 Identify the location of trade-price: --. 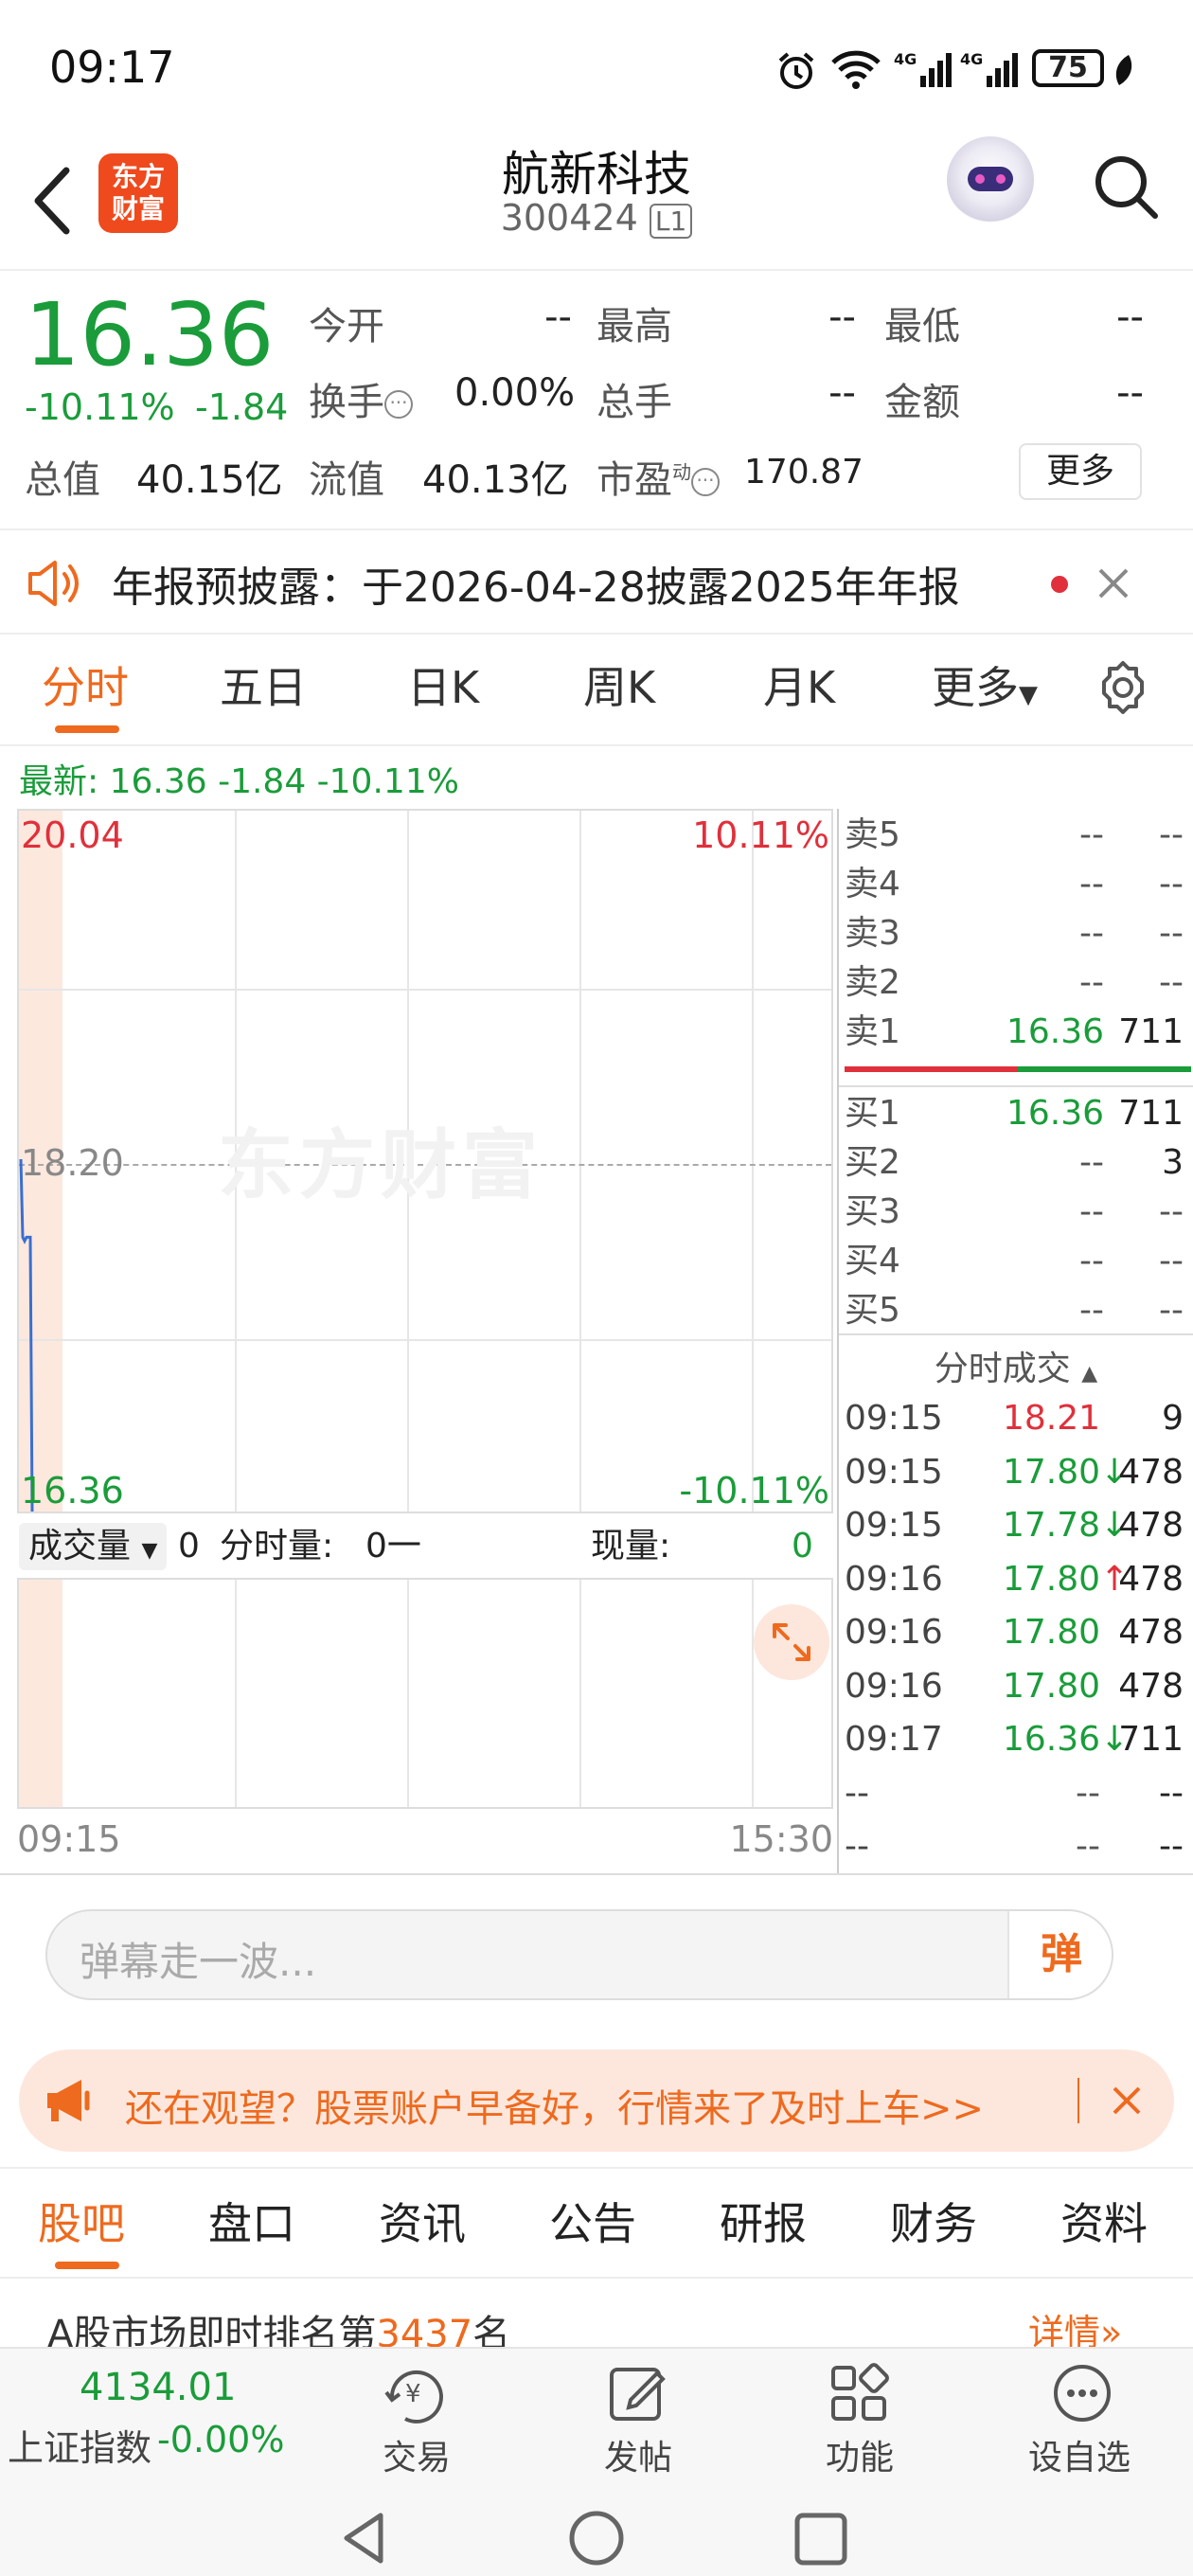
(1088, 1846).